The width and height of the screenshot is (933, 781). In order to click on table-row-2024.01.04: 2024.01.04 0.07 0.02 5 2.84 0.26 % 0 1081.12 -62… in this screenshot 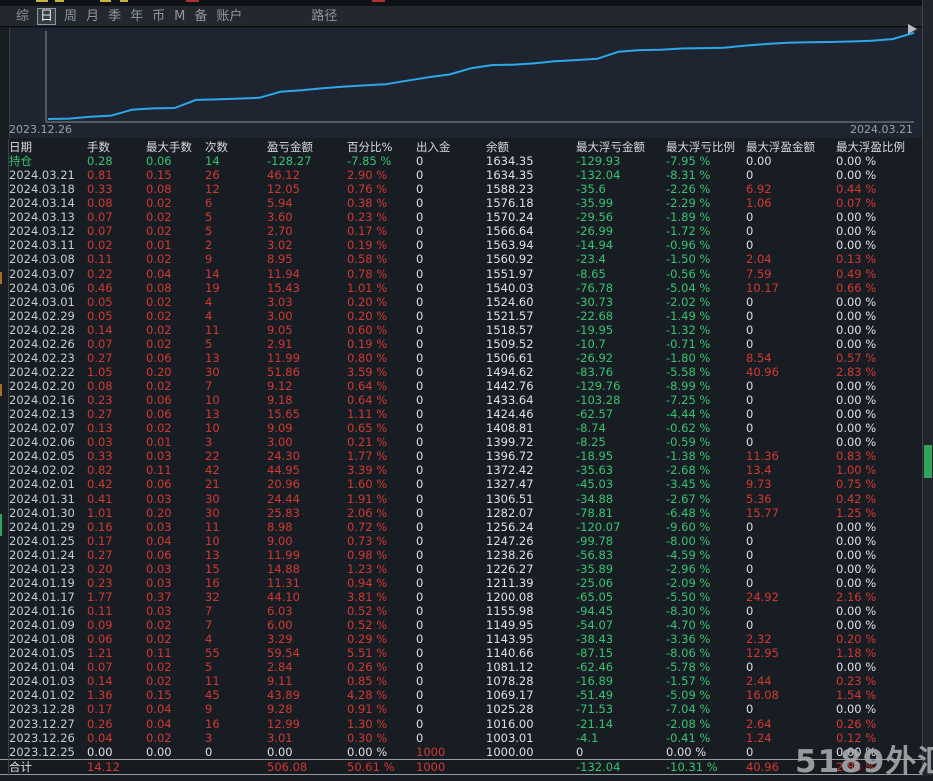, I will do `click(461, 667)`.